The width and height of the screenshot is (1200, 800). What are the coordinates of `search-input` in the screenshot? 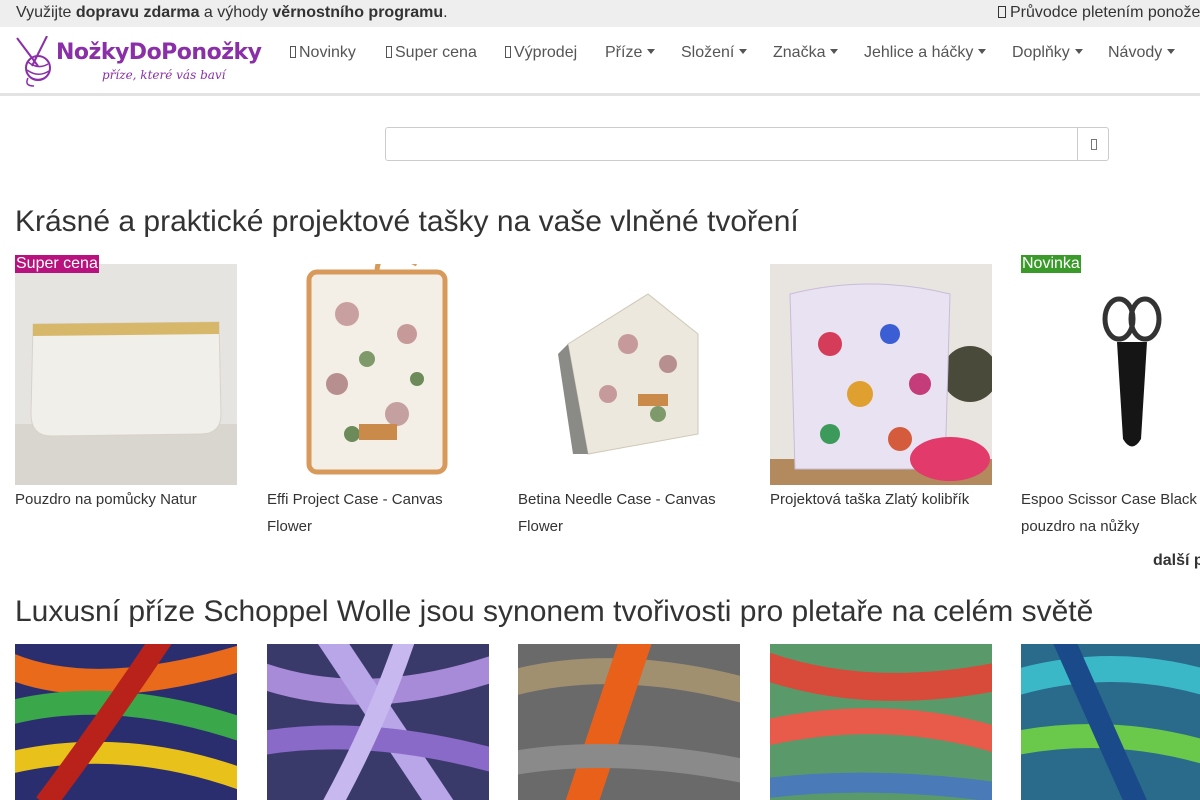 It's located at (731, 144).